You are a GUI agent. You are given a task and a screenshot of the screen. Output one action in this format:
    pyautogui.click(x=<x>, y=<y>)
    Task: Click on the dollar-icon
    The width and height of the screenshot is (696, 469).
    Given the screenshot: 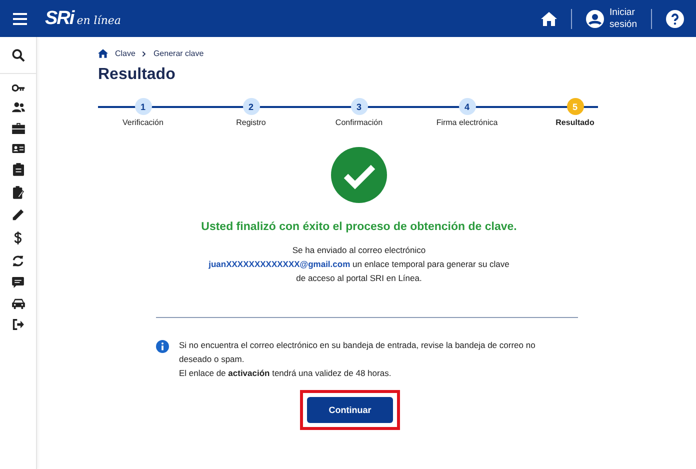 What is the action you would take?
    pyautogui.click(x=18, y=238)
    